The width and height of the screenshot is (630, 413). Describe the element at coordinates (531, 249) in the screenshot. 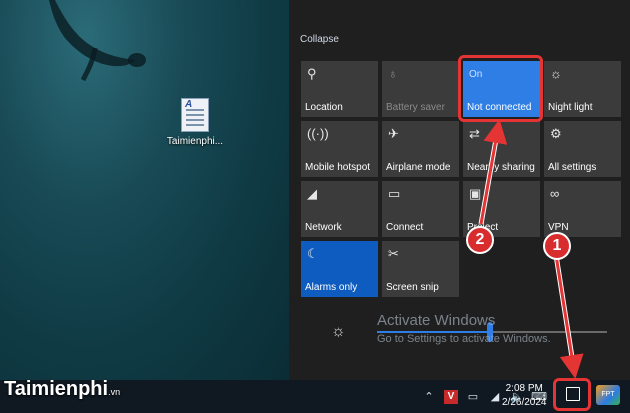

I see `annotation-arrows` at that location.